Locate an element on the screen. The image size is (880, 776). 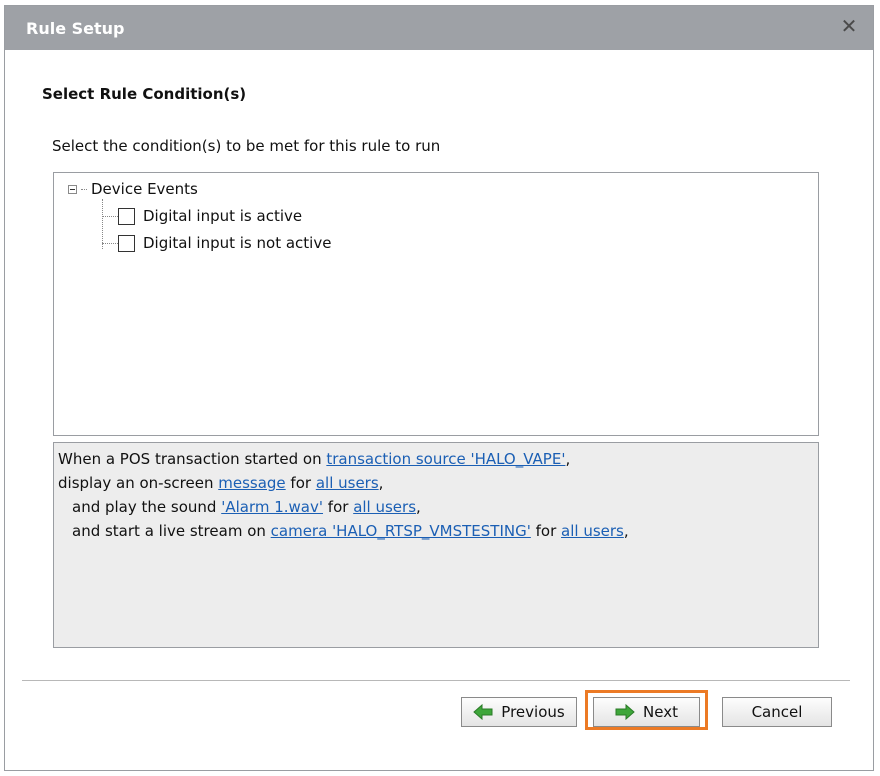
collapse-icon is located at coordinates (72, 189).